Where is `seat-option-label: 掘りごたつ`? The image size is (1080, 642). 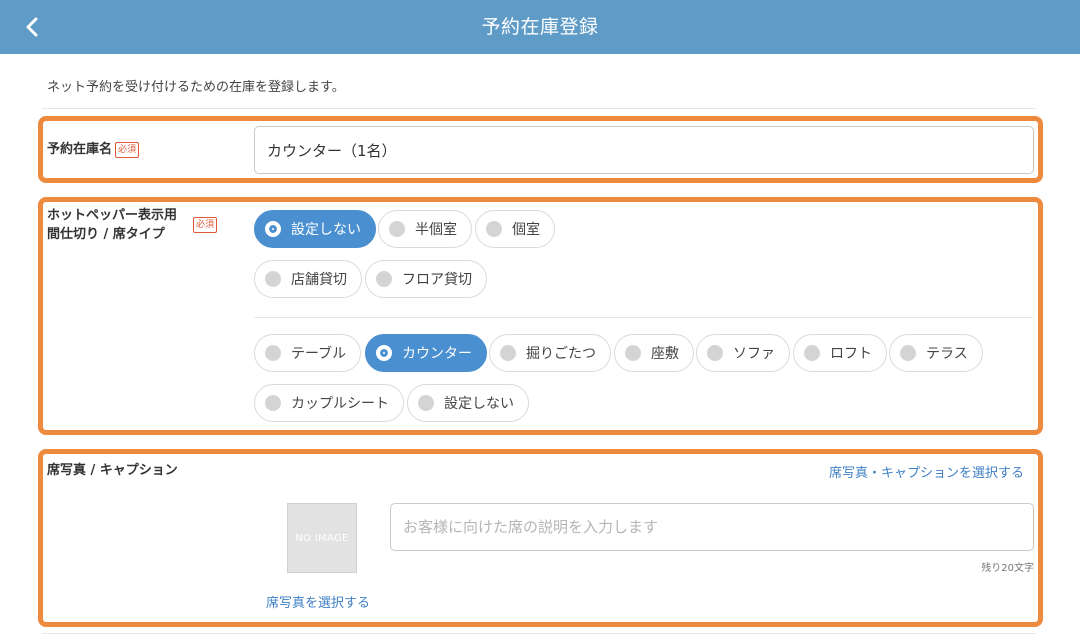 seat-option-label: 掘りごたつ is located at coordinates (561, 354).